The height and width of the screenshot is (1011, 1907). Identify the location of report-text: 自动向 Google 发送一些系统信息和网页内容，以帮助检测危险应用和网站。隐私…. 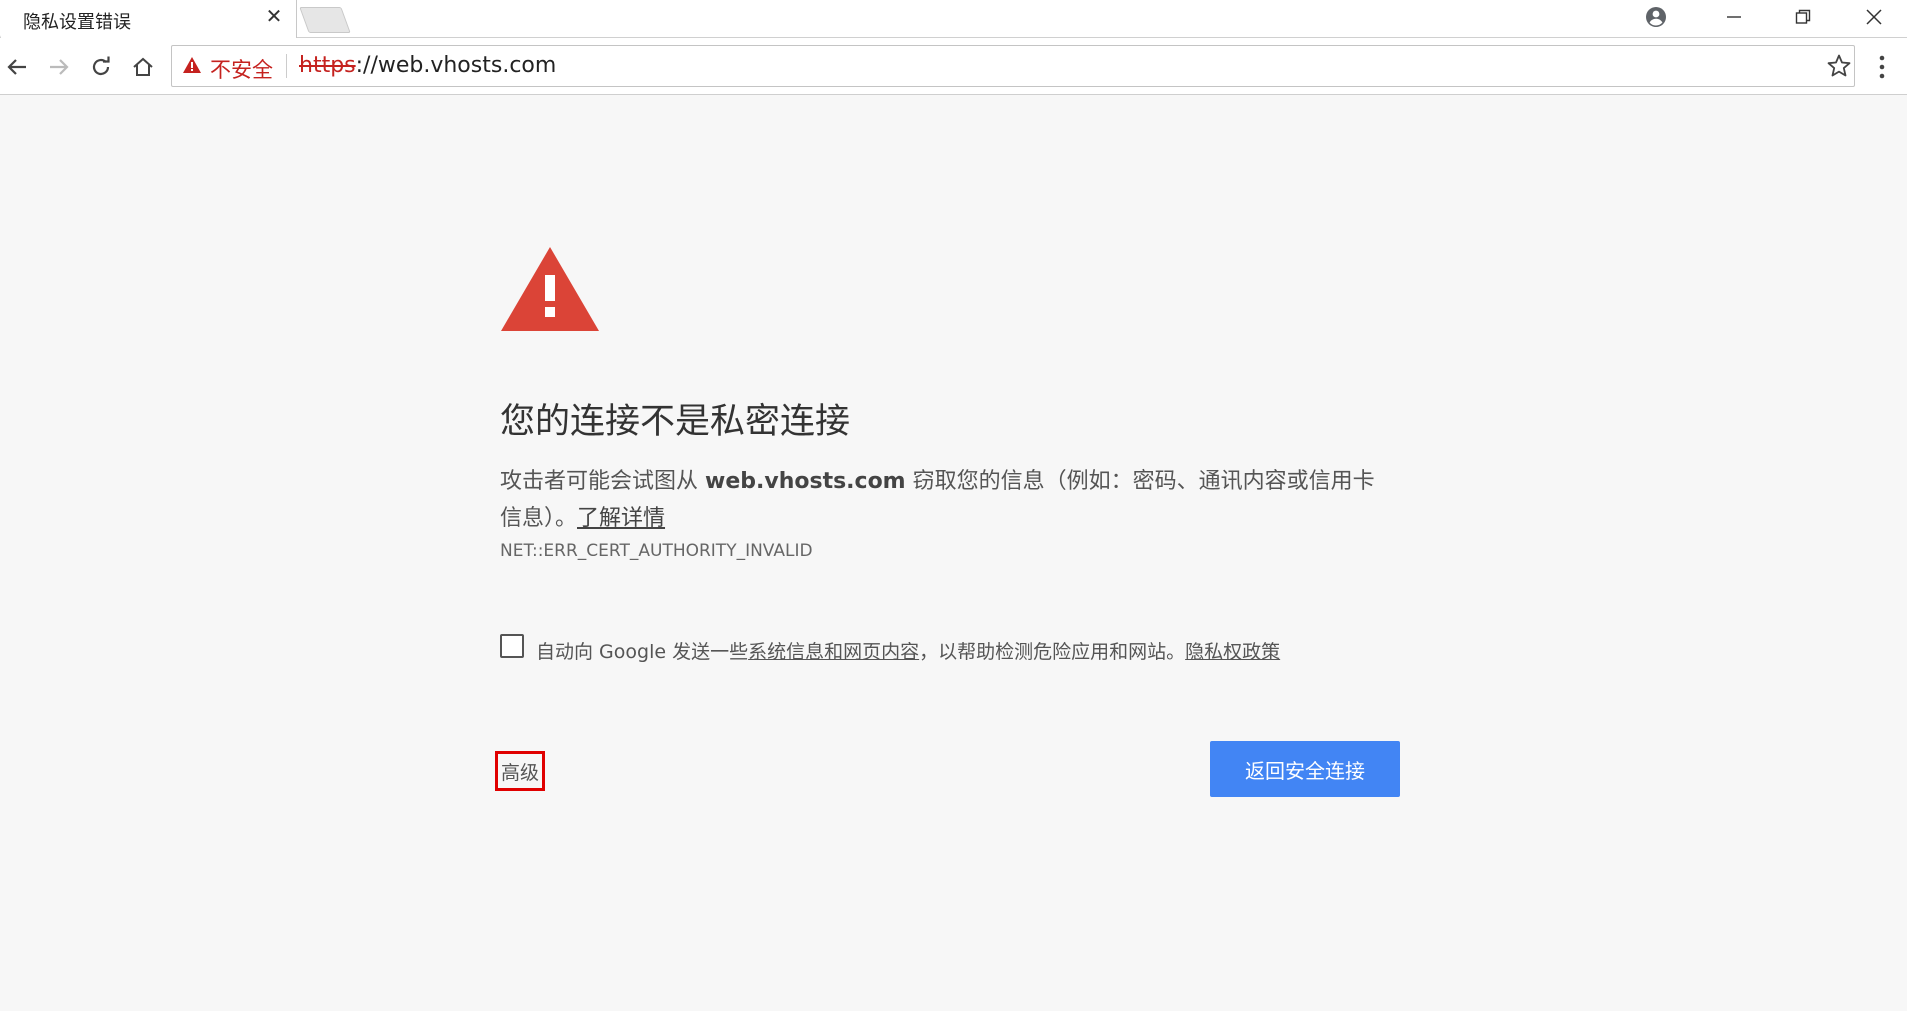
(908, 650).